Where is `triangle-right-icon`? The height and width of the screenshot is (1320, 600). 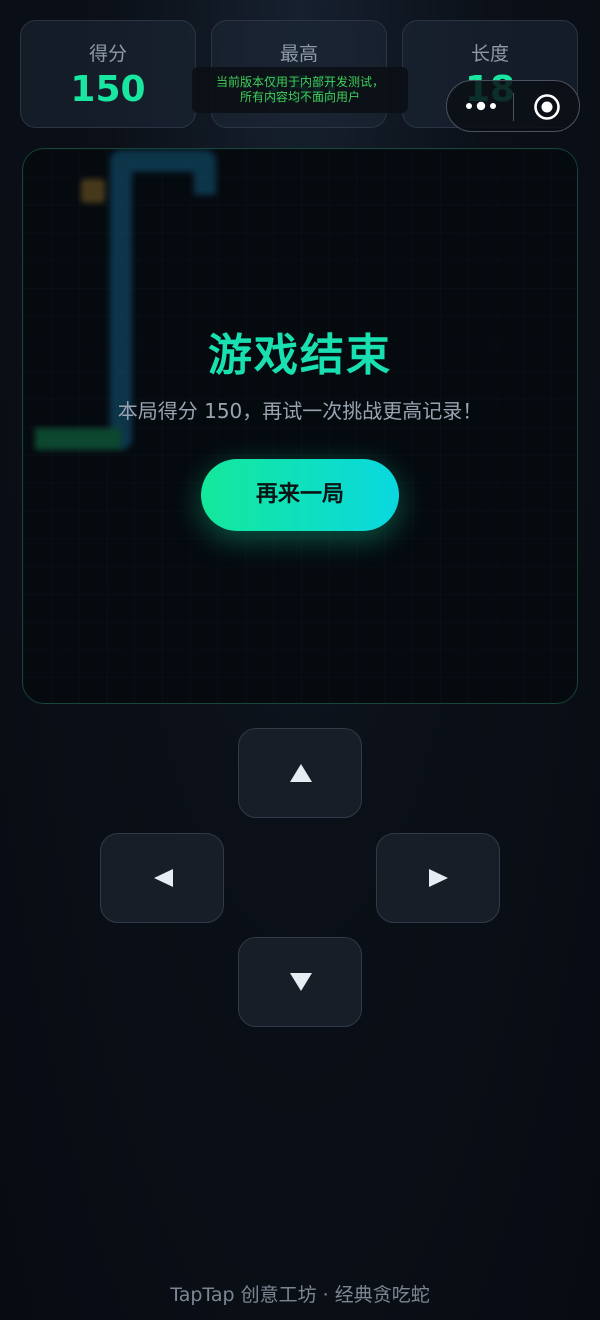
triangle-right-icon is located at coordinates (438, 878).